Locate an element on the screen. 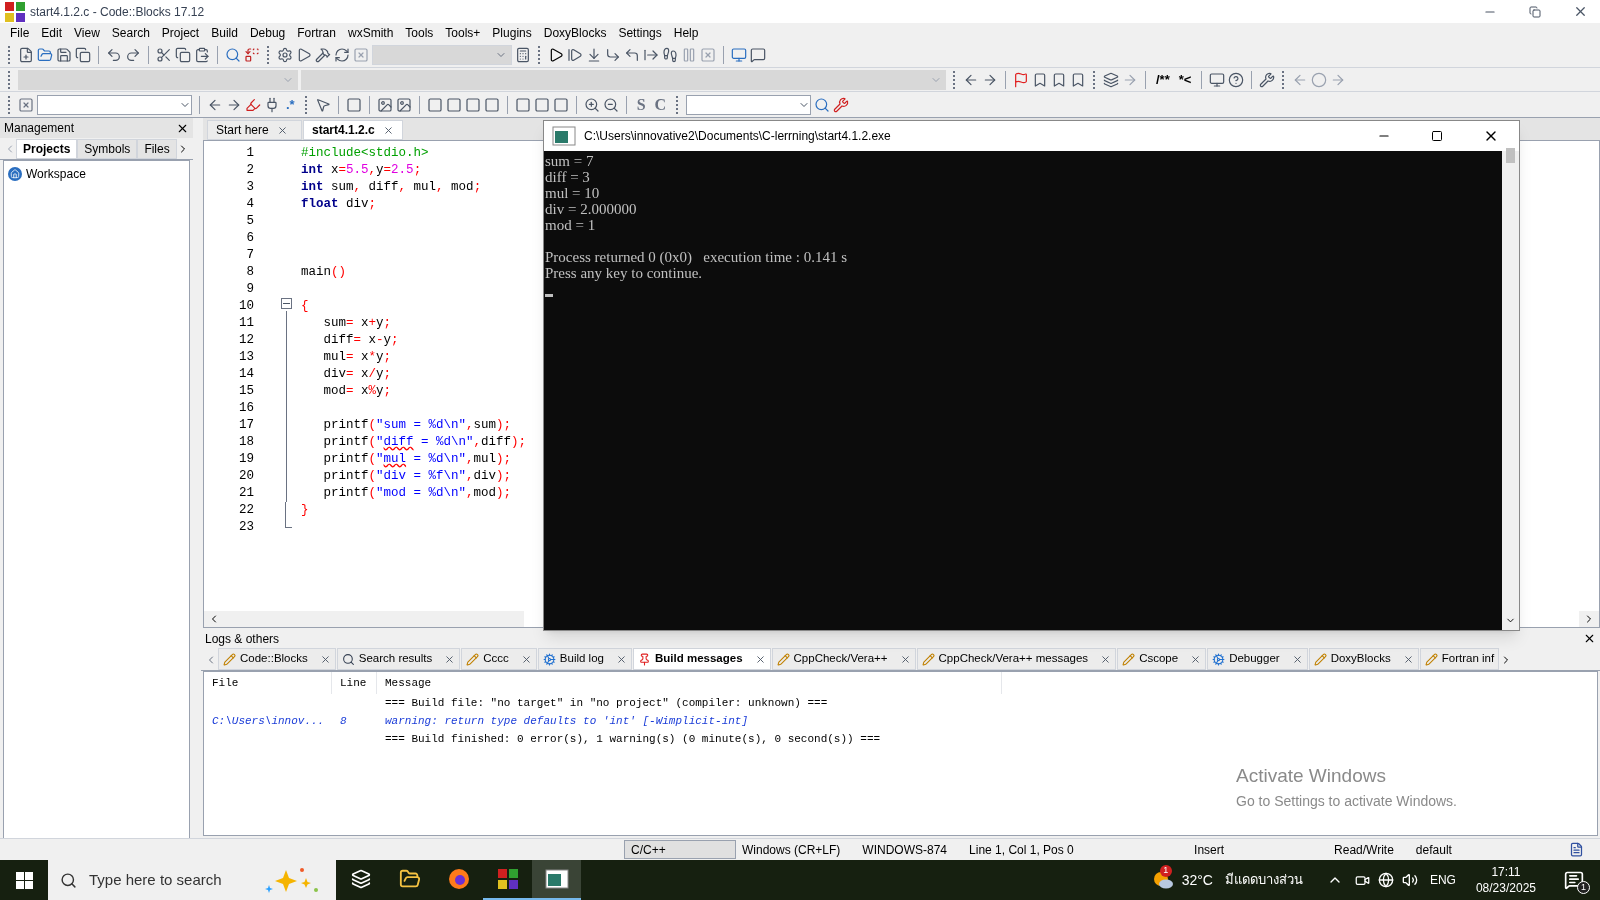  log-tab: Cscope is located at coordinates (1162, 659).